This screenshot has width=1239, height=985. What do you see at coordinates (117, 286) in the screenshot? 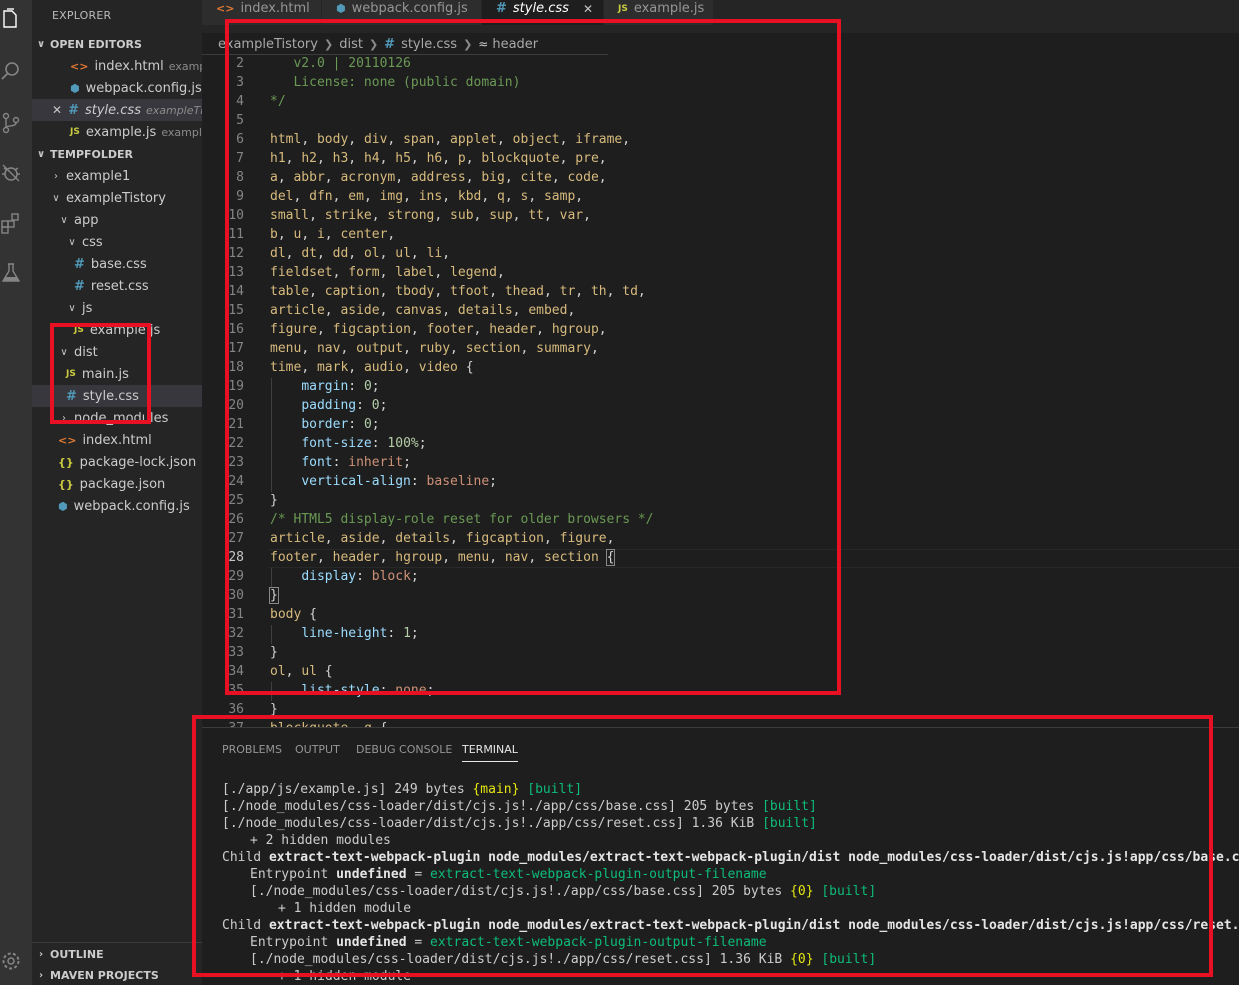
I see `tree-file: # reset.css` at bounding box center [117, 286].